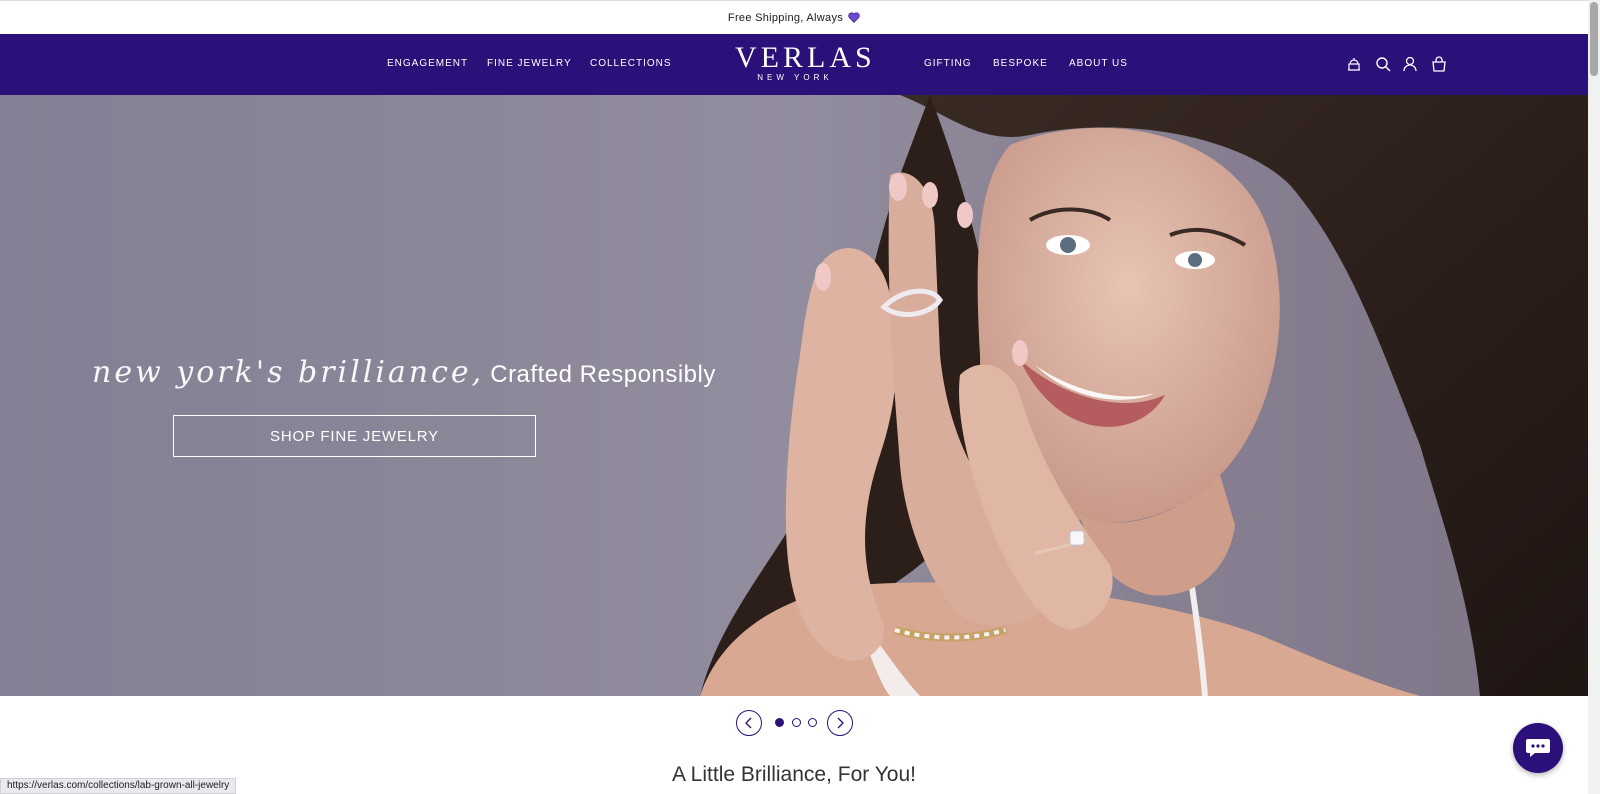 The image size is (1600, 794). What do you see at coordinates (1098, 63) in the screenshot?
I see `nav-about-us: ABOUT US` at bounding box center [1098, 63].